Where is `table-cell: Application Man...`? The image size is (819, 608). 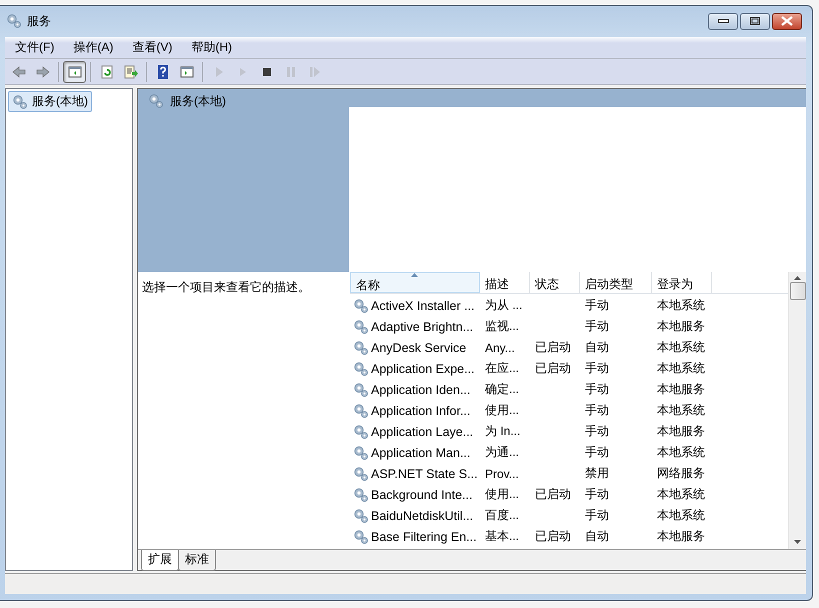
table-cell: Application Man... is located at coordinates (420, 453).